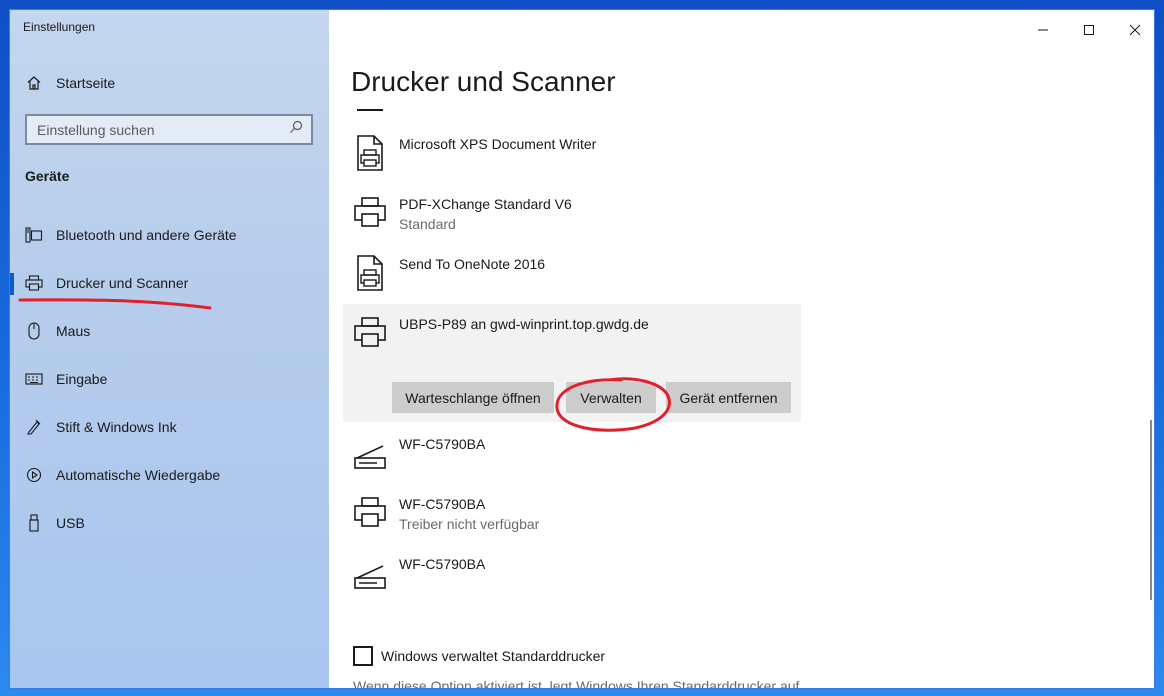  I want to click on mouse-icon, so click(33, 331).